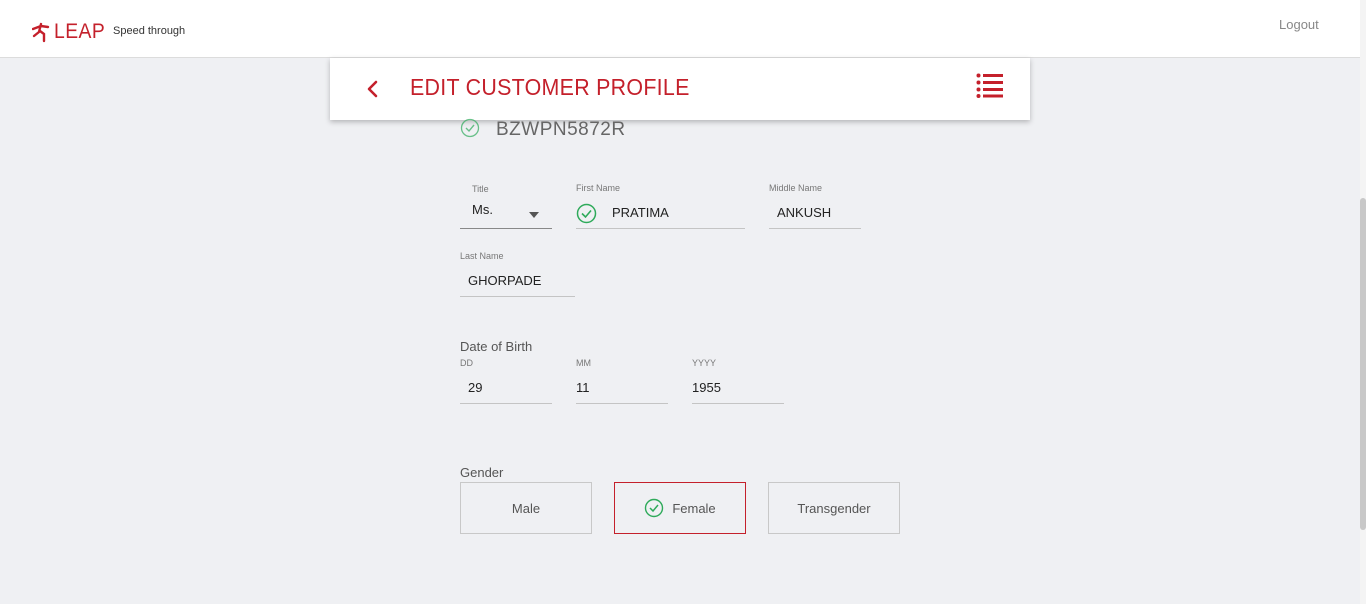 Image resolution: width=1366 pixels, height=604 pixels. I want to click on page-header-card: EDIT CUSTOMER PROFILE, so click(680, 89).